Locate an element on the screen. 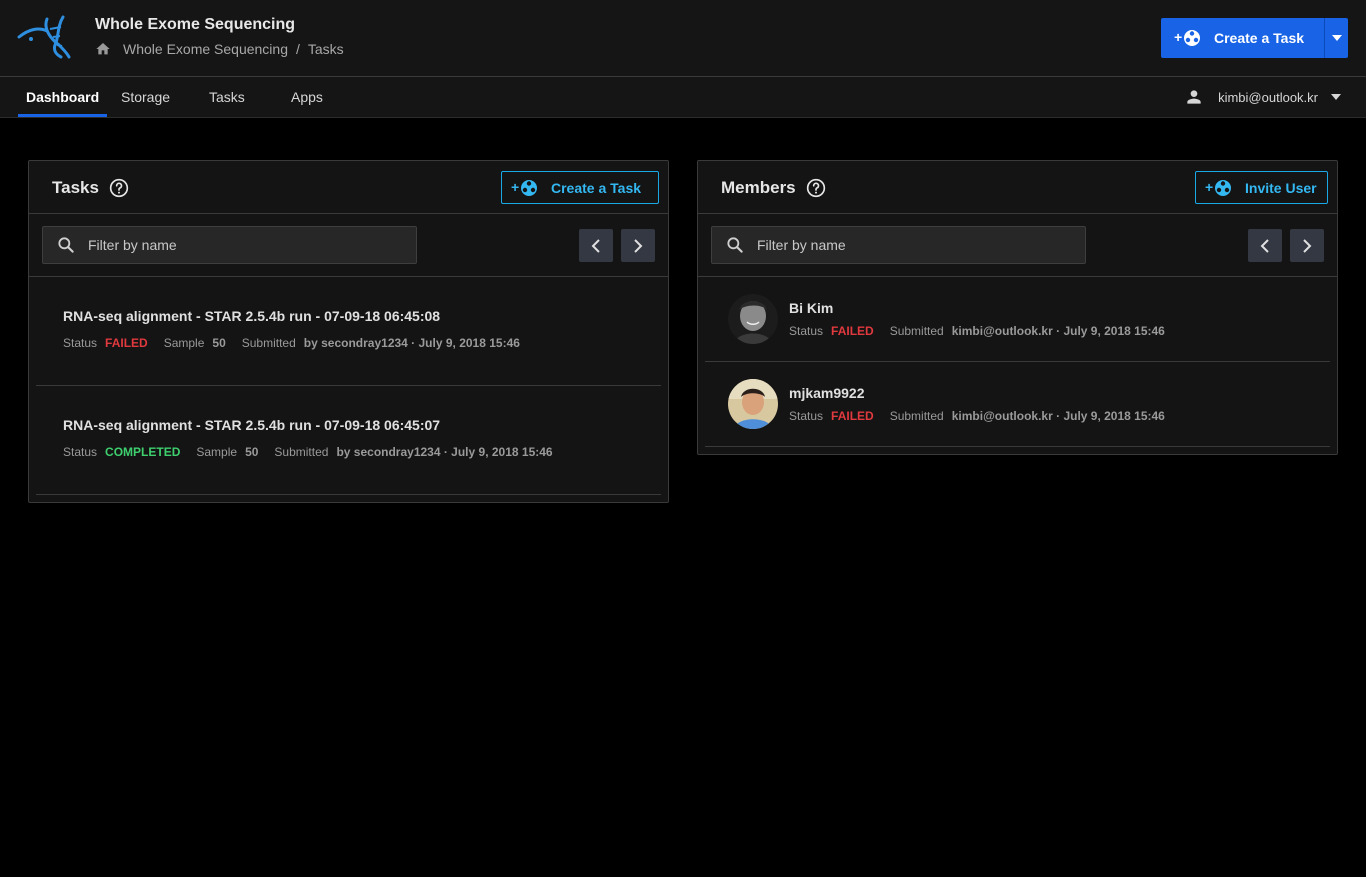  members-panel-title: Members is located at coordinates (773, 188).